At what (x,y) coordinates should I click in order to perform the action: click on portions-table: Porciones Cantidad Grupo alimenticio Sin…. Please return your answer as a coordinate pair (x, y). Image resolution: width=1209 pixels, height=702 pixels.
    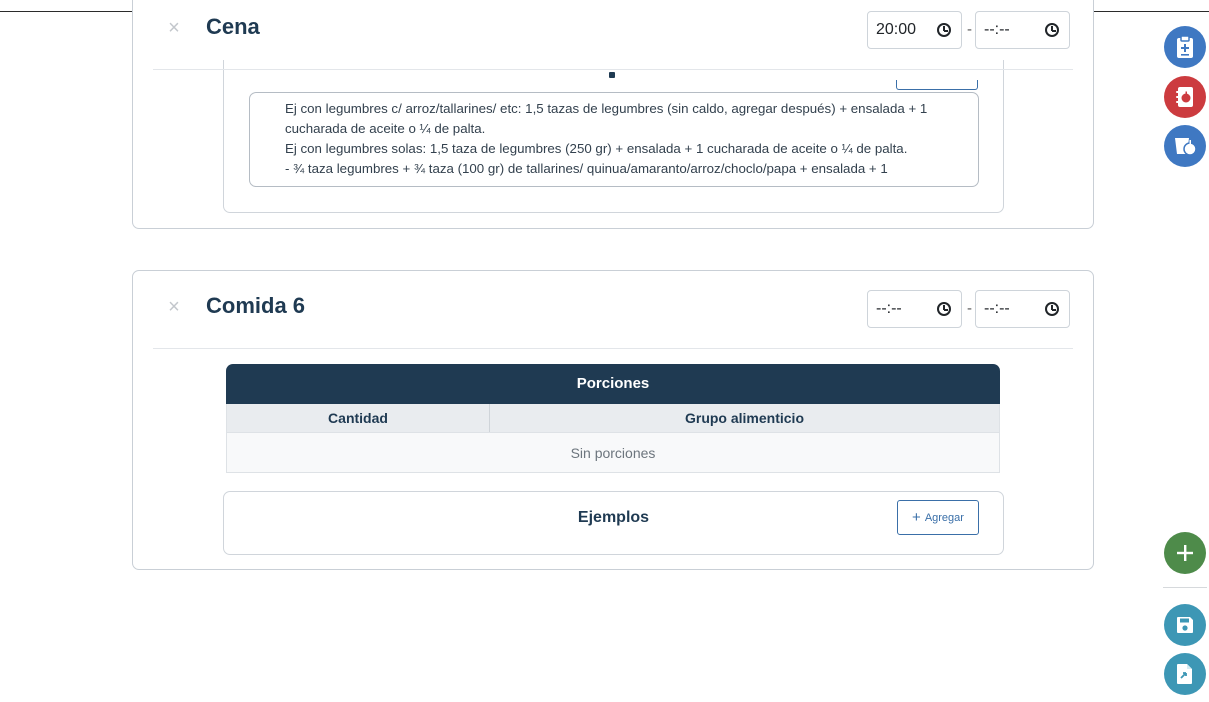
    Looking at the image, I should click on (613, 418).